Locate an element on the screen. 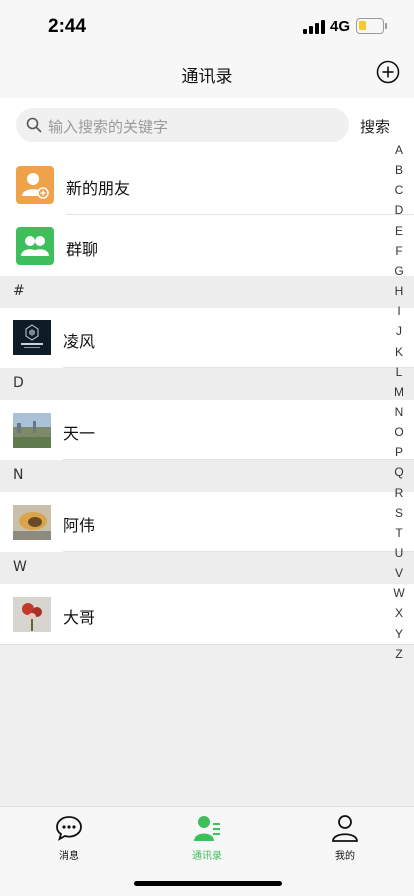  search-bar: 输入搜索的关键字 搜索 is located at coordinates (207, 126).